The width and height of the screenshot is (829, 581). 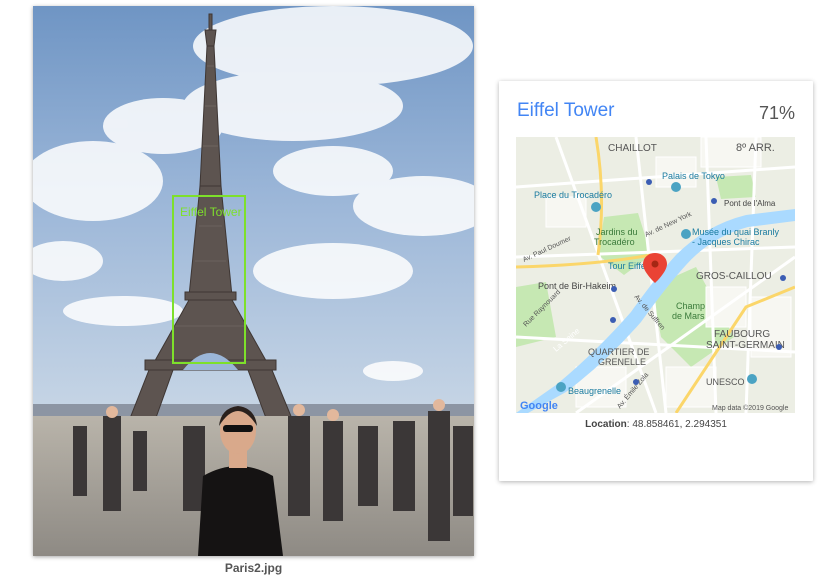 I want to click on map-label-champ-2: de Mars, so click(x=688, y=316).